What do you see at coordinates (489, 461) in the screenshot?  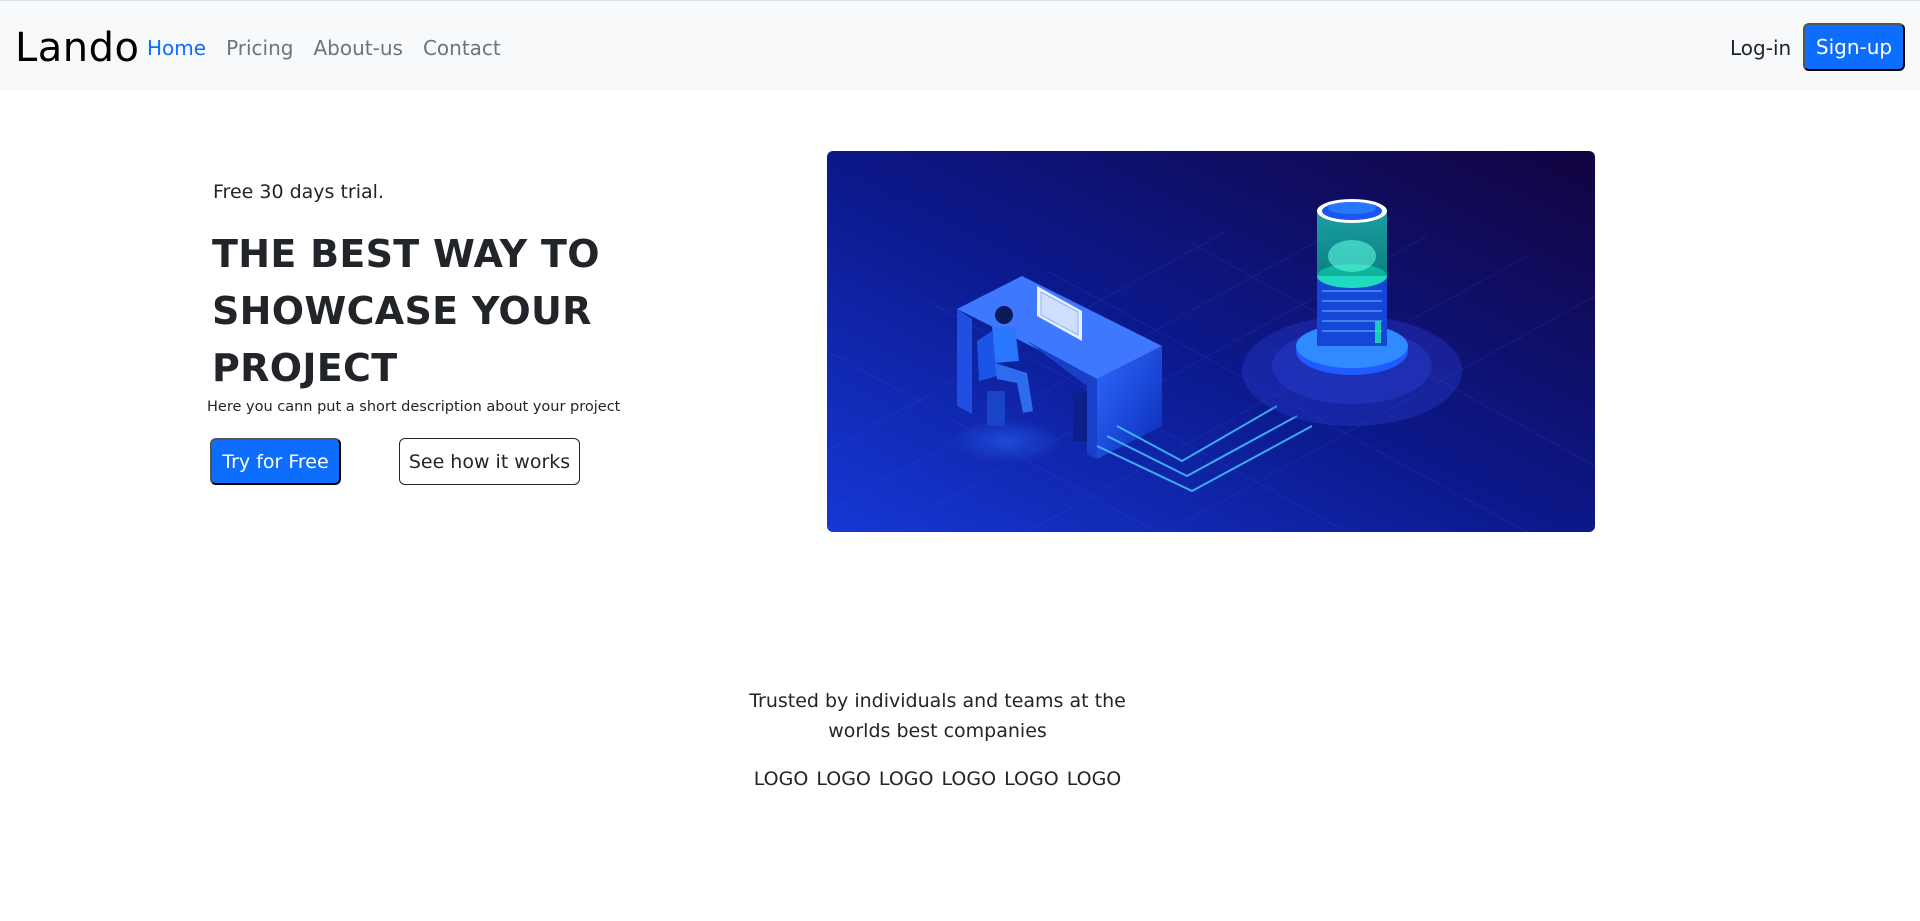 I see `see-how-it-works-button: See how it works` at bounding box center [489, 461].